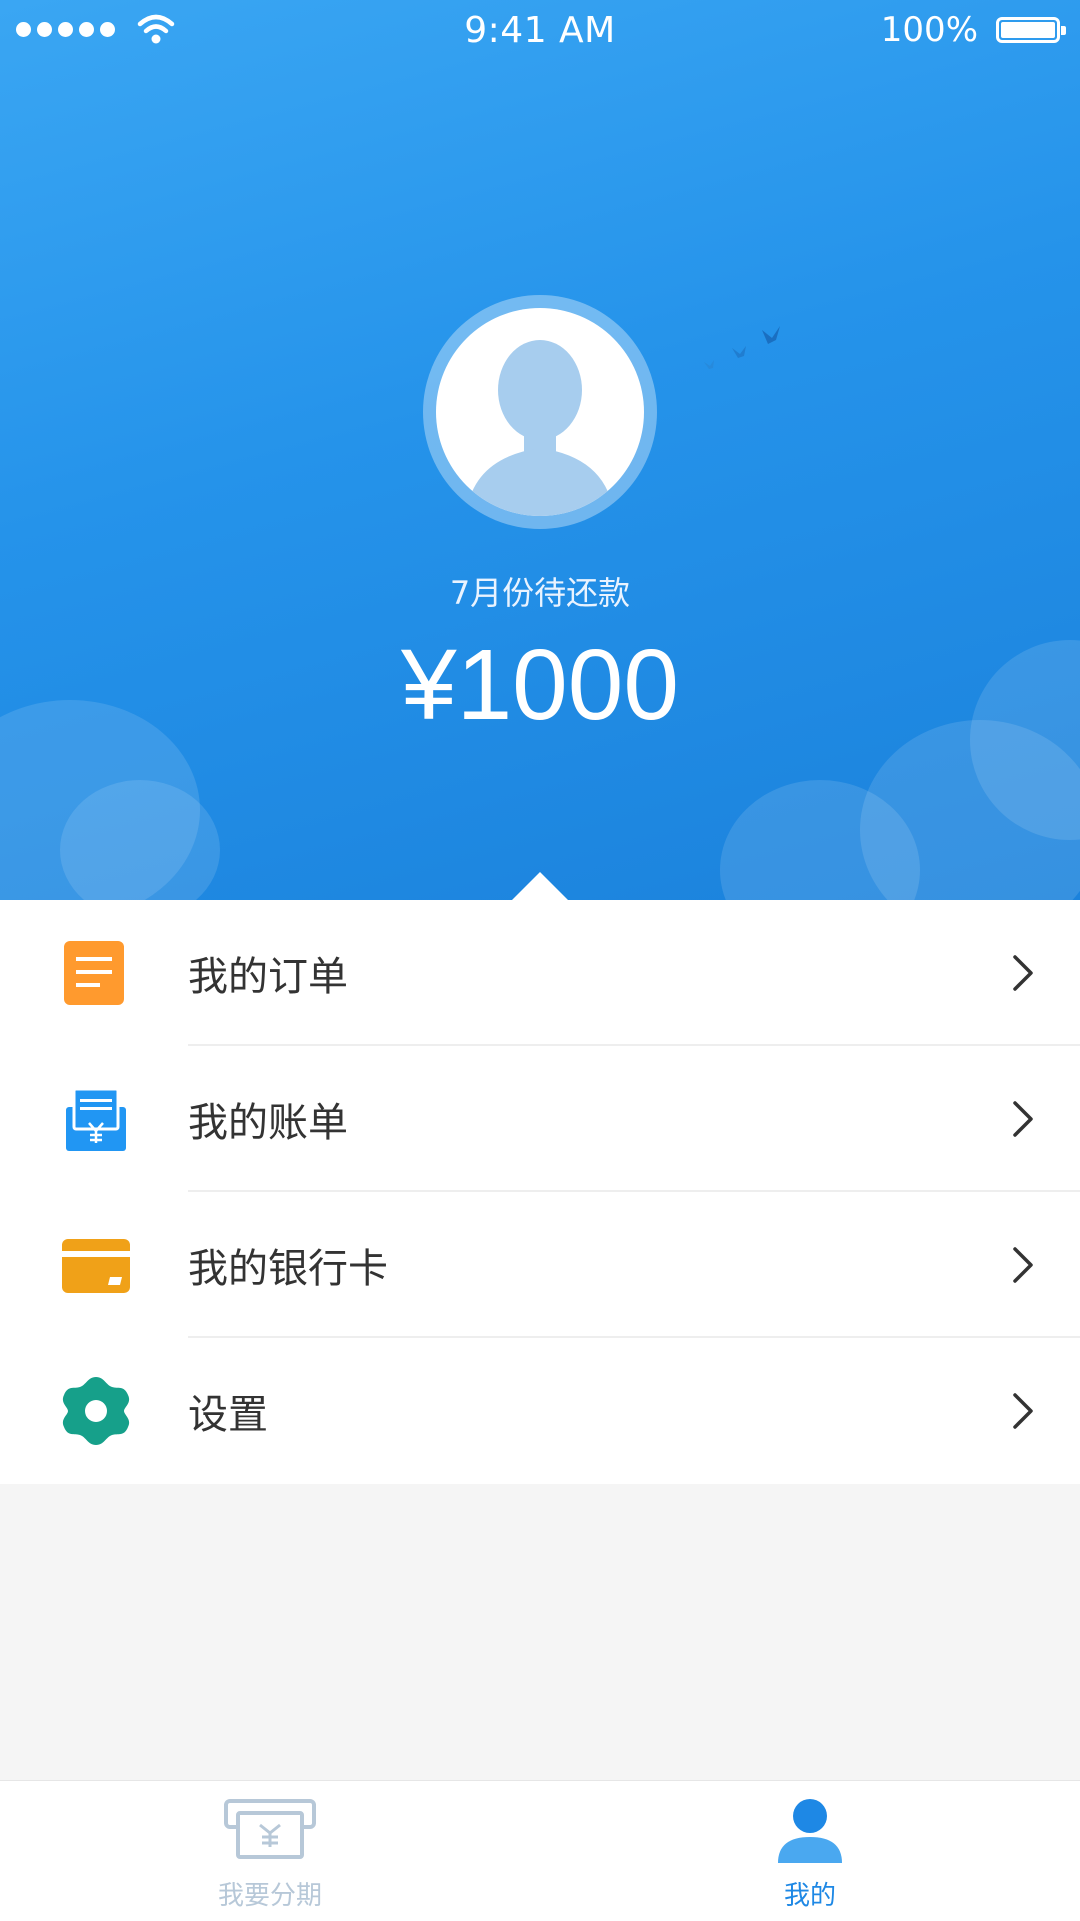 Image resolution: width=1080 pixels, height=1921 pixels. Describe the element at coordinates (929, 30) in the screenshot. I see `battery-percentage: 100%` at that location.